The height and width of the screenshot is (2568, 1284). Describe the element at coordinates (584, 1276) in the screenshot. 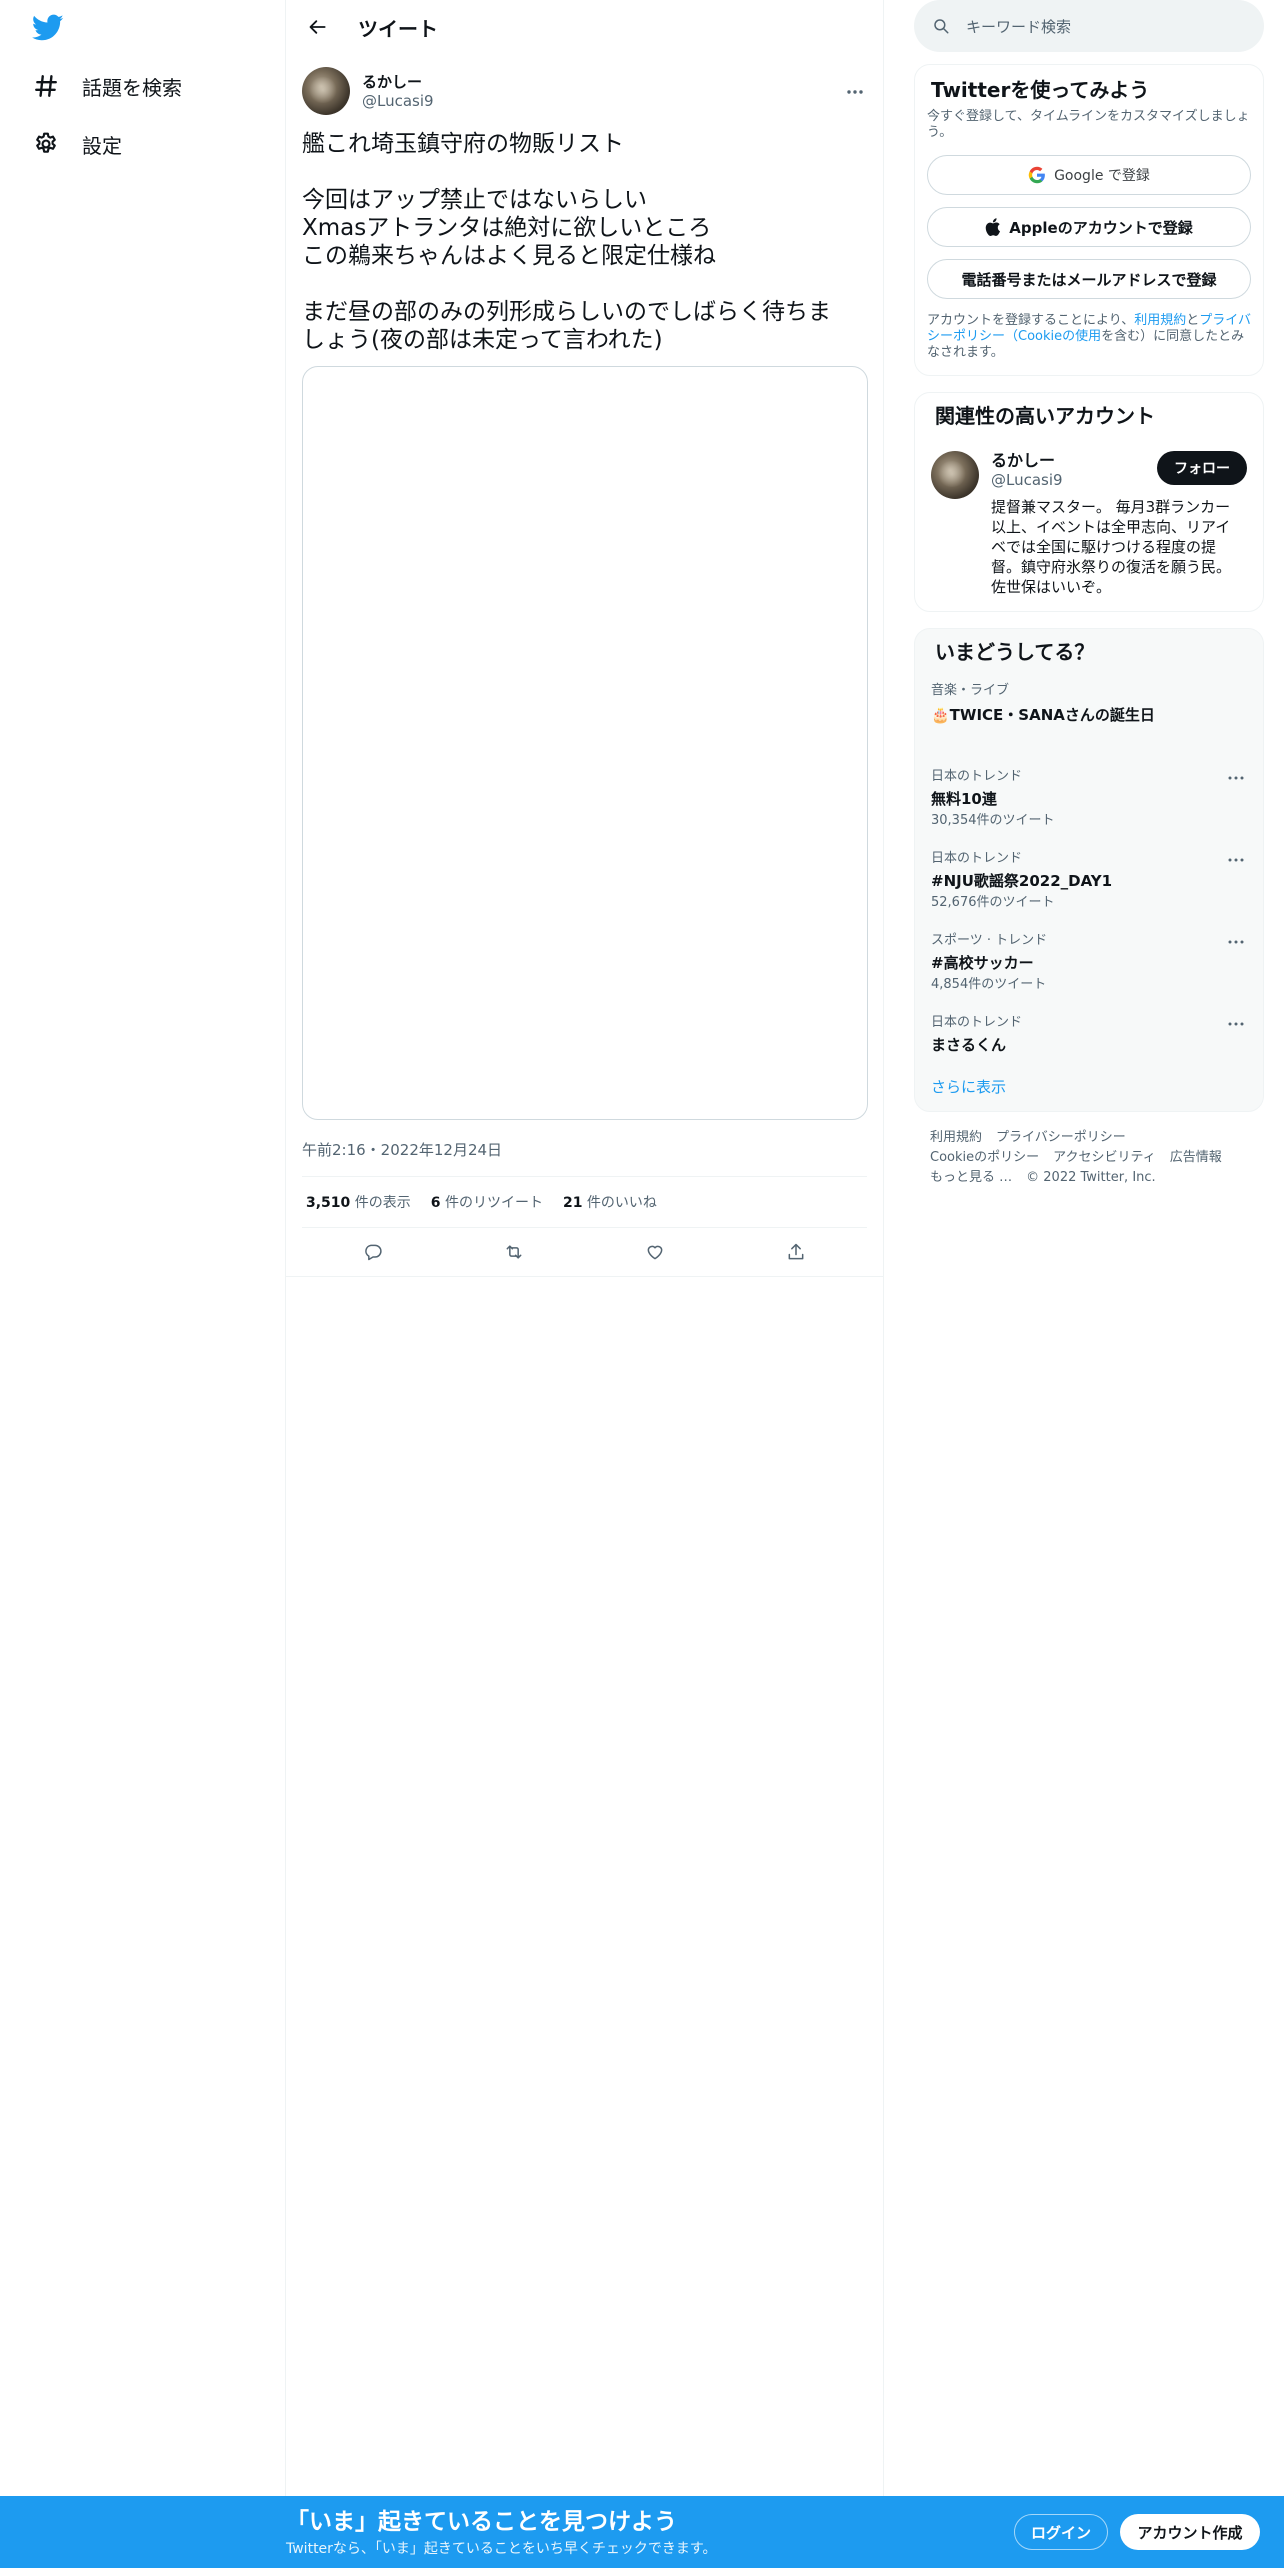

I see `divider` at that location.